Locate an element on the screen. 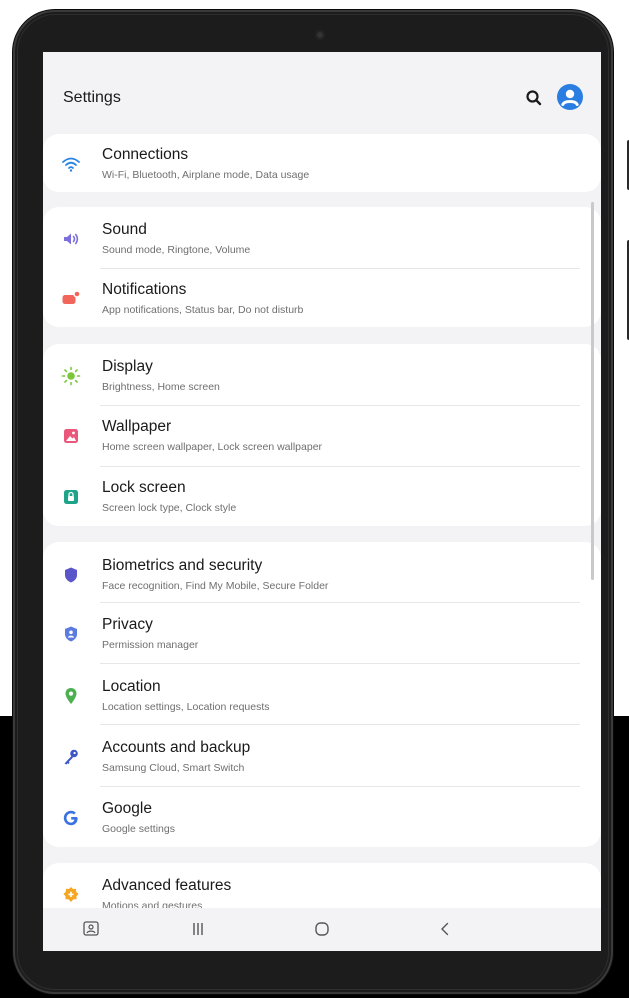 The height and width of the screenshot is (998, 629). back-button is located at coordinates (445, 929).